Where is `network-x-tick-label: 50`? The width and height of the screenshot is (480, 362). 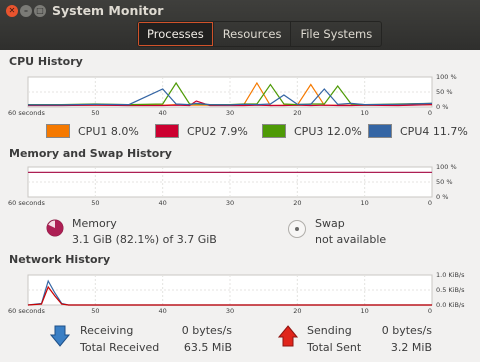
network-x-tick-label: 50 is located at coordinates (95, 311).